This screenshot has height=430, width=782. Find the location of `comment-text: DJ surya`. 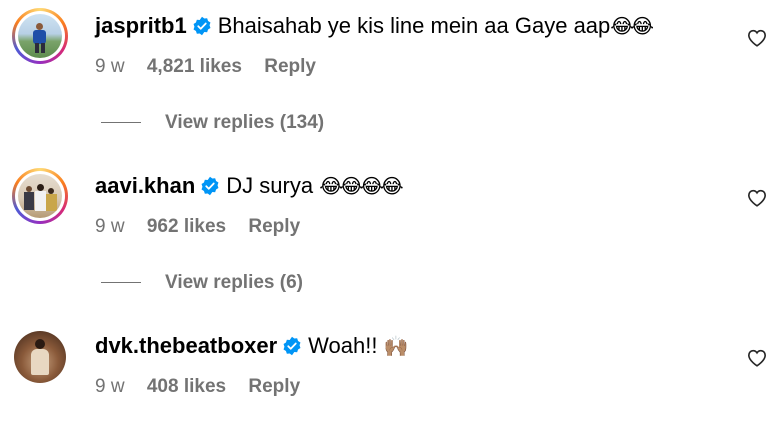

comment-text: DJ surya is located at coordinates (270, 185).